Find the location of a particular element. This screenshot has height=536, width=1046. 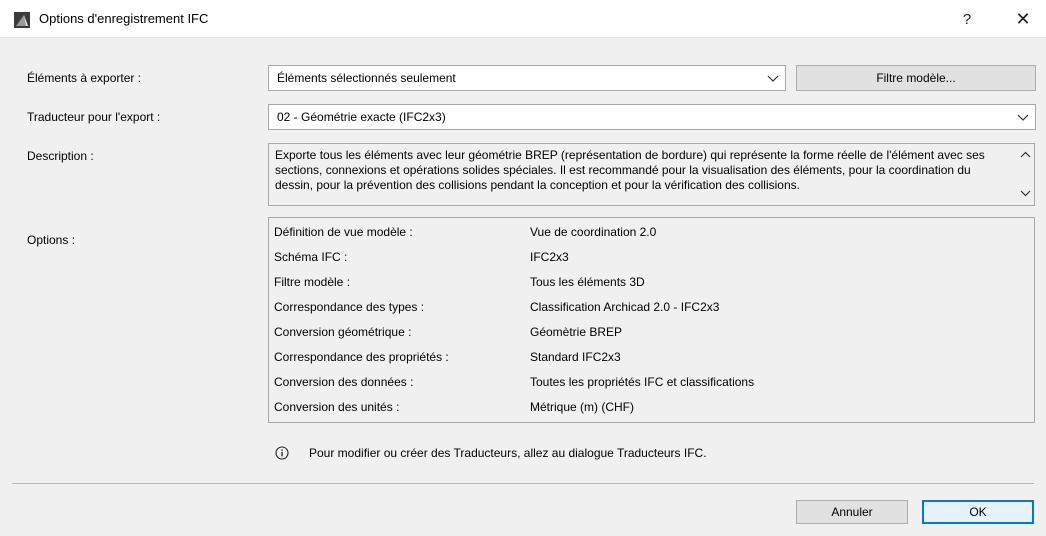

option-row: Schéma IFC : IFC2x3 is located at coordinates (649, 257).